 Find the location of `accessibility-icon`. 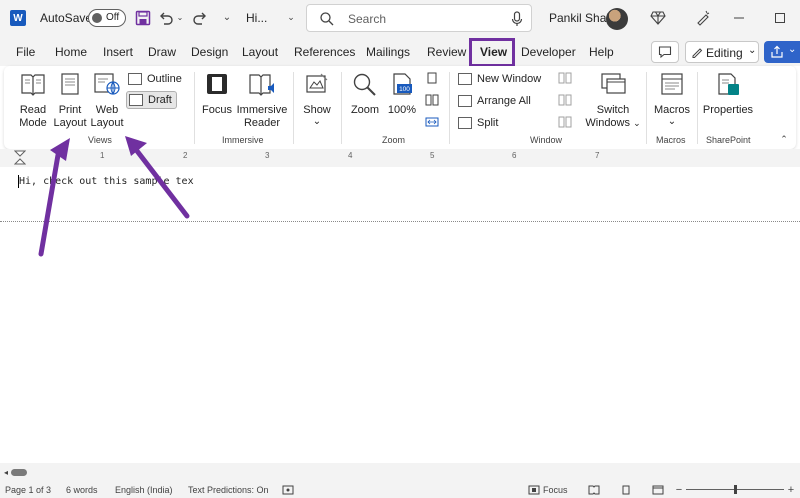

accessibility-icon is located at coordinates (288, 490).